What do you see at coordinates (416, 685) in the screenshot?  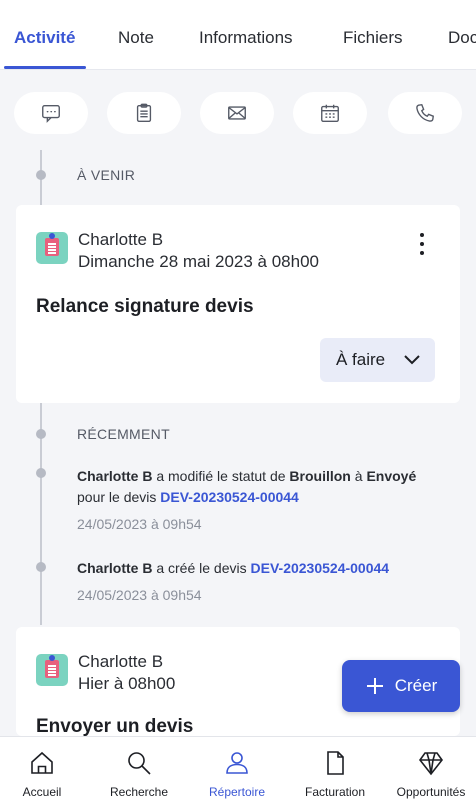 I see `create-button-label: Créer` at bounding box center [416, 685].